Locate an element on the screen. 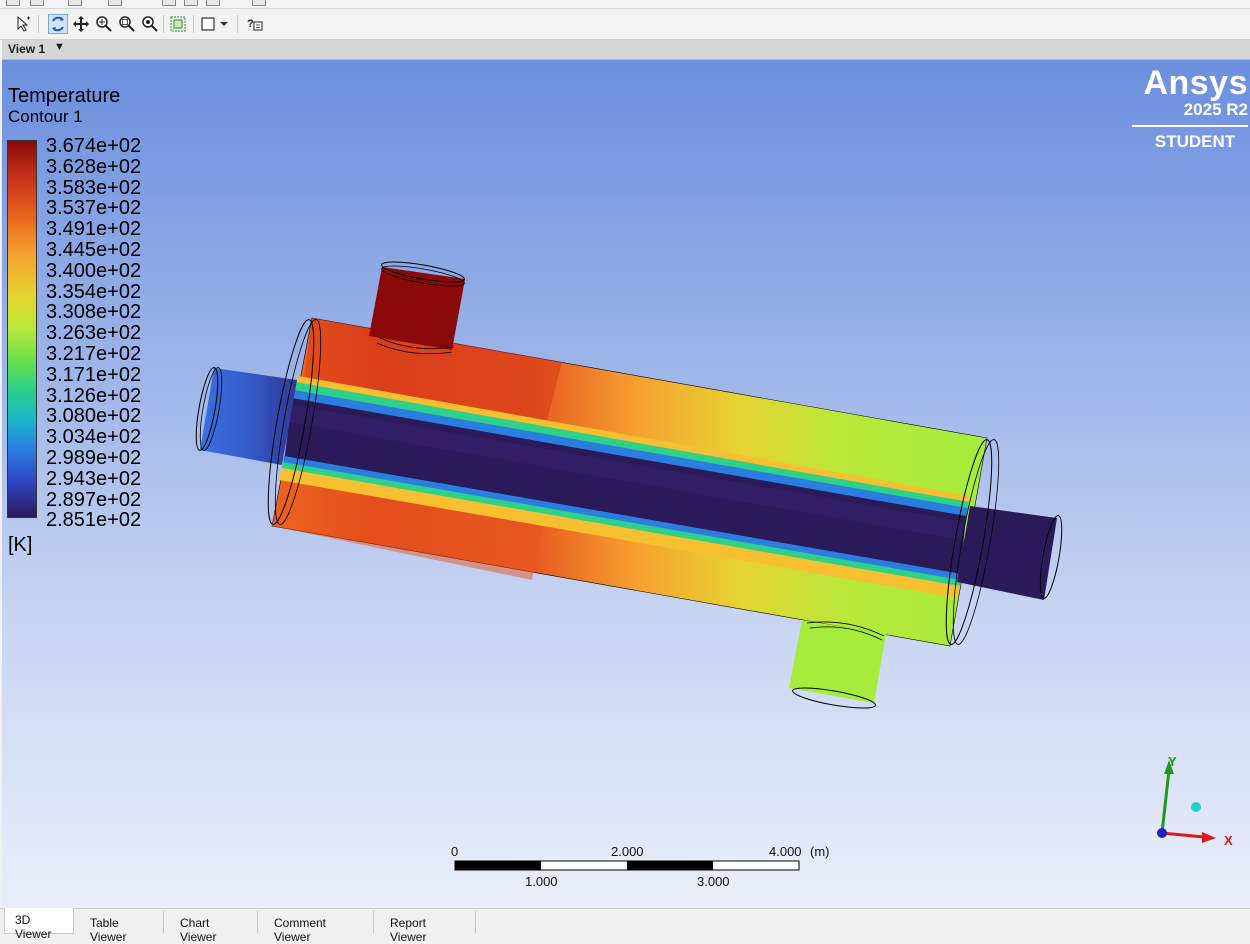 This screenshot has height=944, width=1250. tab-table-viewer: Table Viewer is located at coordinates (122, 927).